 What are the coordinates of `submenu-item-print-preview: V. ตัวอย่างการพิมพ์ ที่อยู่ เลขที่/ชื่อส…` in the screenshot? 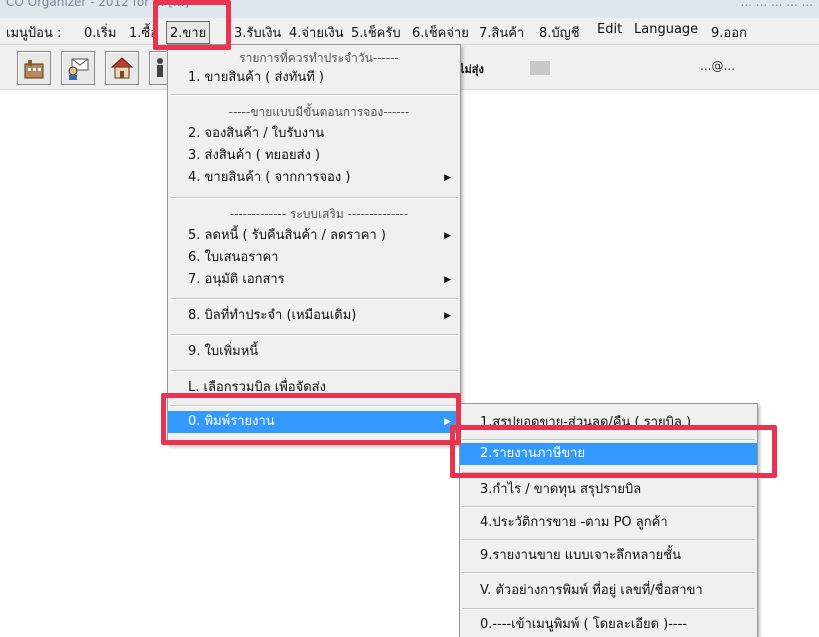 It's located at (608, 591).